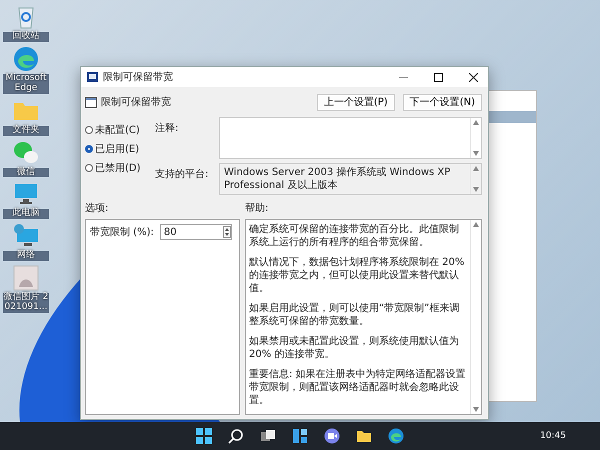 This screenshot has height=450, width=600. Describe the element at coordinates (136, 102) in the screenshot. I see `setting-name: 限制可保留带宽` at that location.